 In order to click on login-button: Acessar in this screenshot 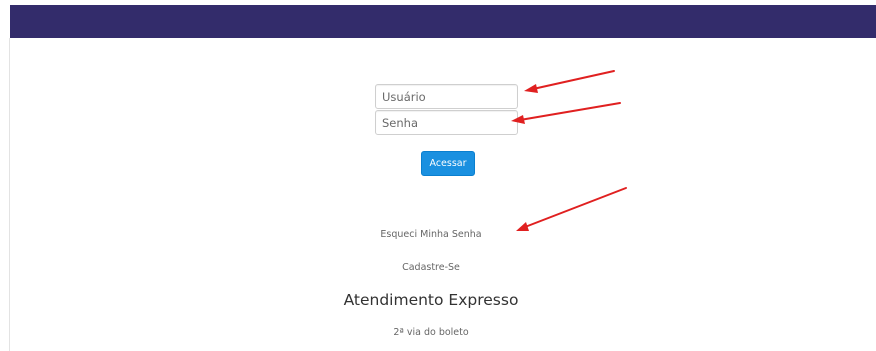, I will do `click(448, 163)`.